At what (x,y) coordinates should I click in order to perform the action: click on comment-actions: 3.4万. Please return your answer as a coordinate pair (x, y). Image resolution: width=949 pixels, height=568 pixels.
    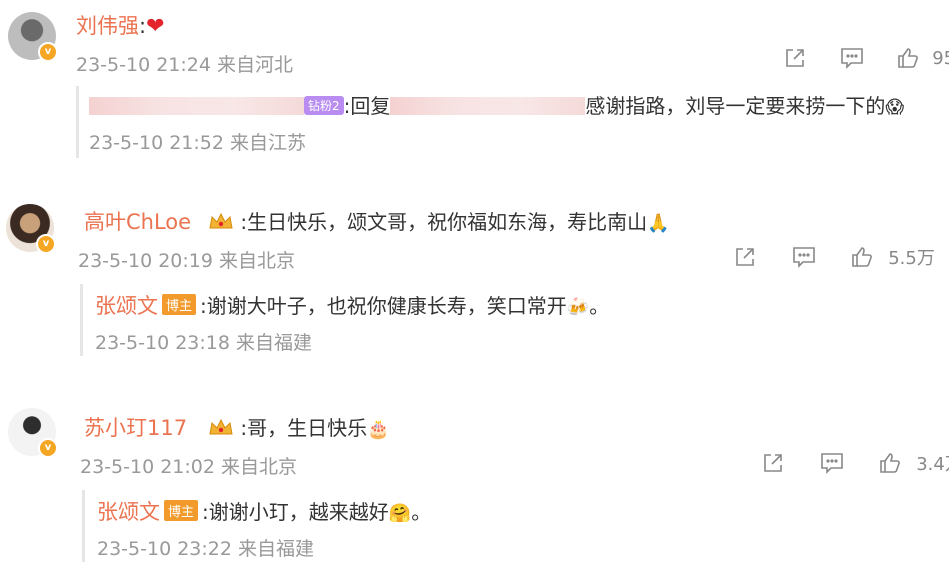
    Looking at the image, I should click on (855, 463).